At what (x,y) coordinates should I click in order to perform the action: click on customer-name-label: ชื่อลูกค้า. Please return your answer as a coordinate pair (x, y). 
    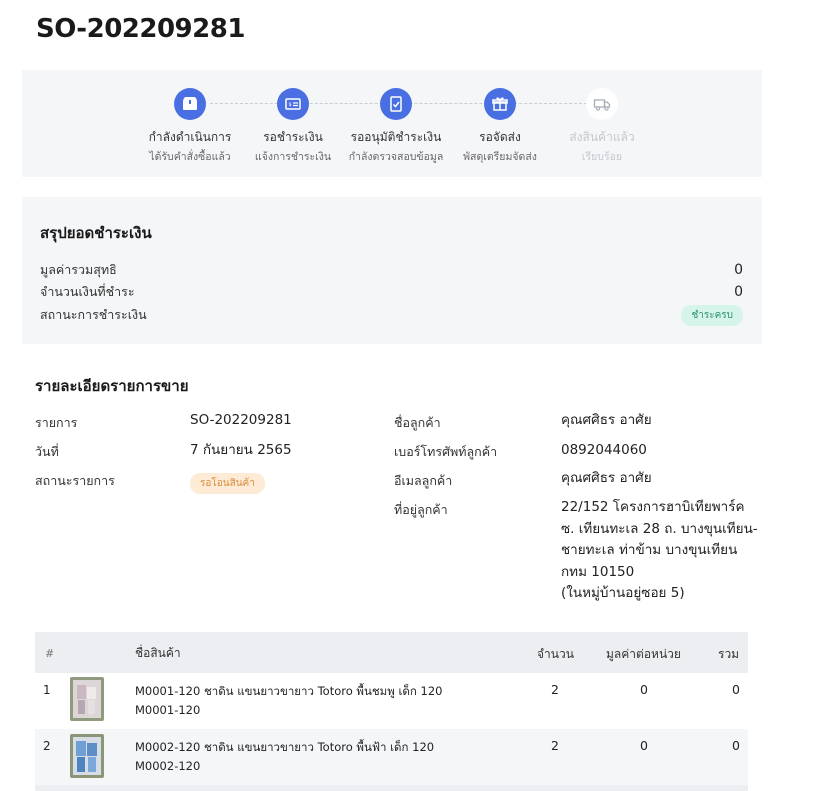
    Looking at the image, I should click on (417, 422).